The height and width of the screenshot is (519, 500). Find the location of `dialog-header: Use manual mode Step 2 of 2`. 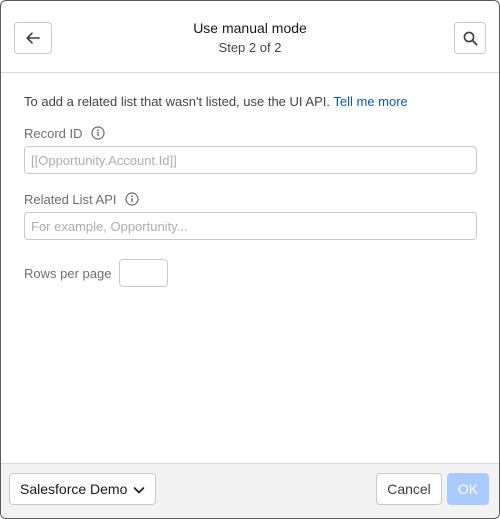

dialog-header: Use manual mode Step 2 of 2 is located at coordinates (250, 37).